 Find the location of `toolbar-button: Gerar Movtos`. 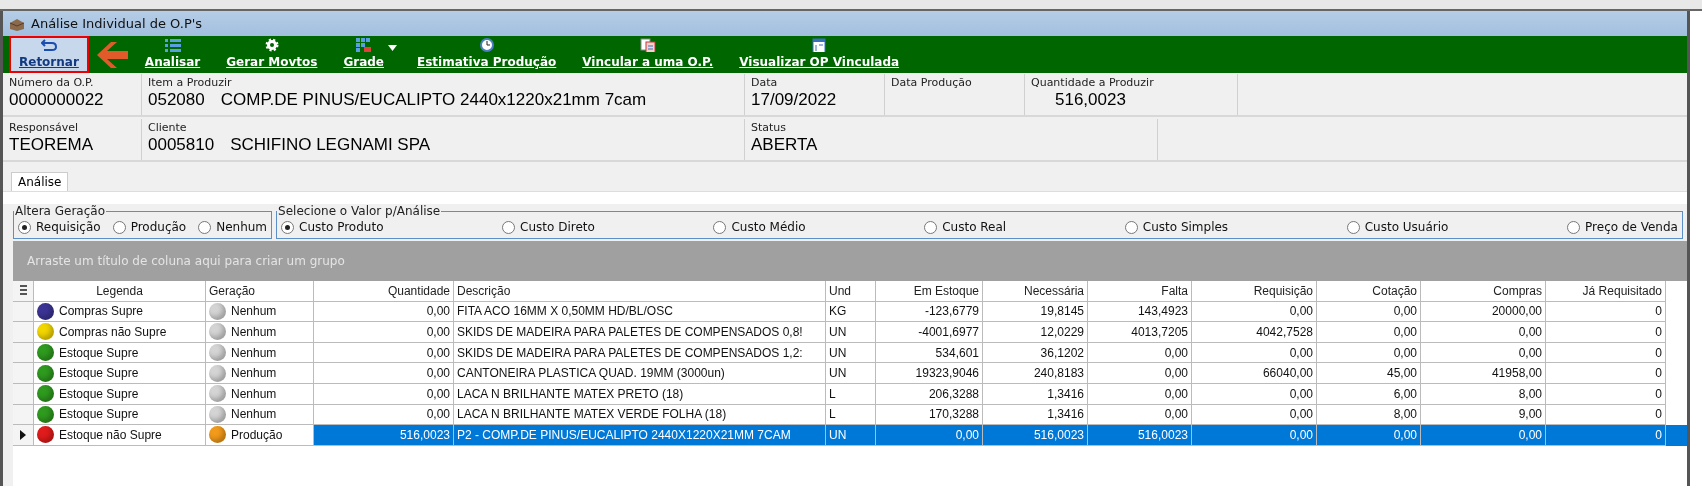

toolbar-button: Gerar Movtos is located at coordinates (272, 54).